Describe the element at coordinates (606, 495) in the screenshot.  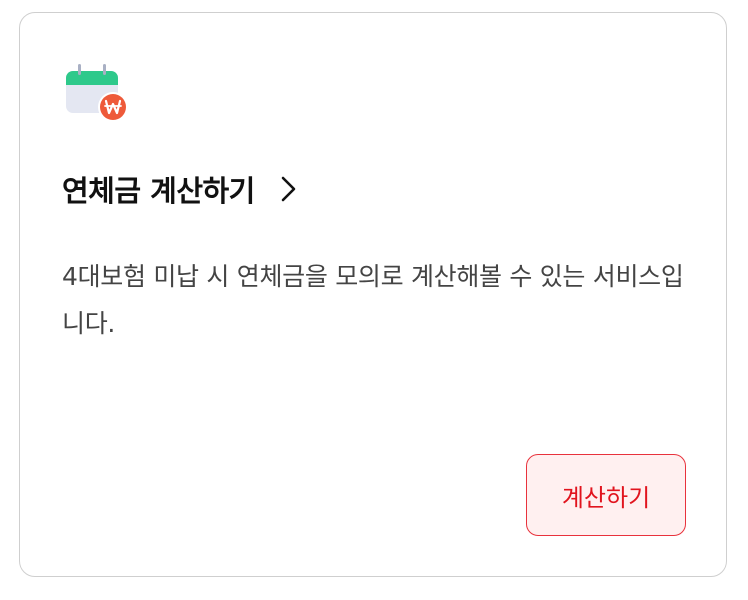
I see `calculate-button: 계산하기` at that location.